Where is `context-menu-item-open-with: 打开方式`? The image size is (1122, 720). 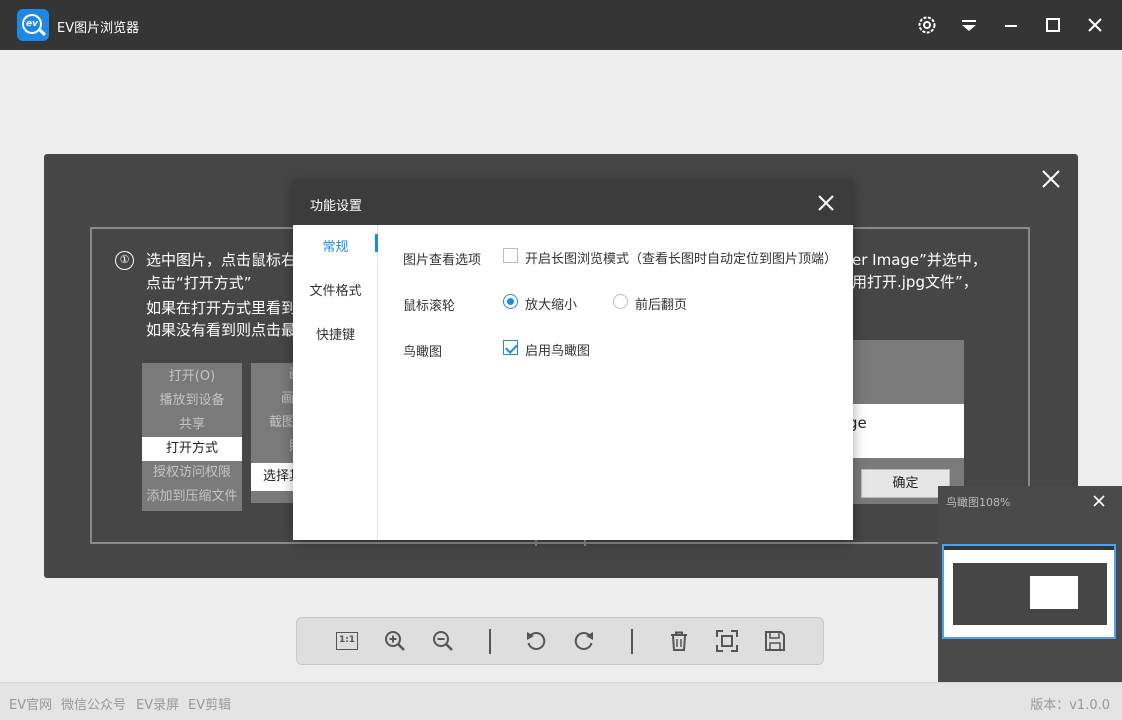
context-menu-item-open-with: 打开方式 is located at coordinates (192, 449).